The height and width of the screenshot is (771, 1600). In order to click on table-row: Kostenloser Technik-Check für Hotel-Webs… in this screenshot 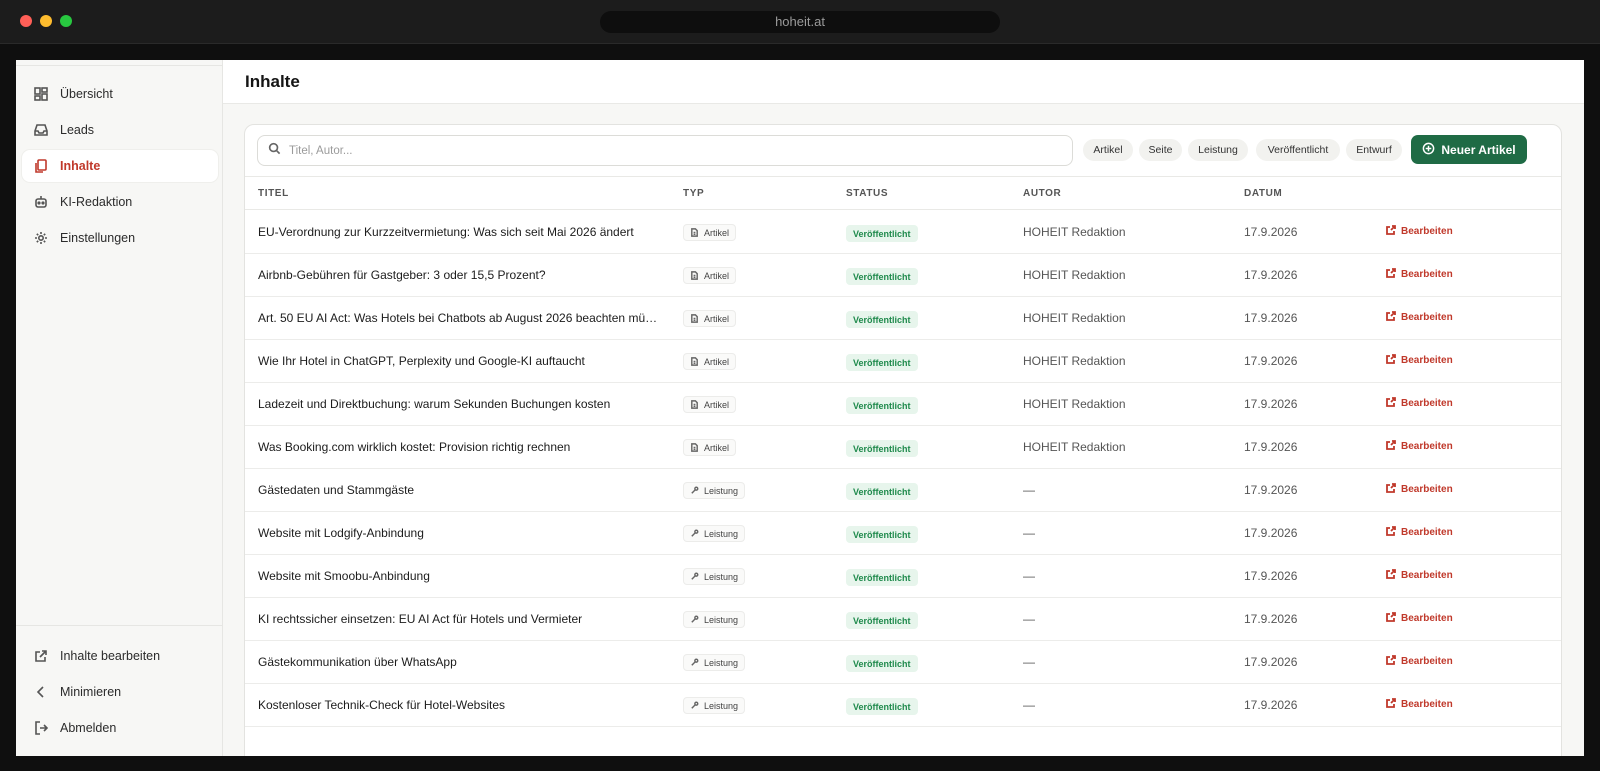, I will do `click(903, 705)`.